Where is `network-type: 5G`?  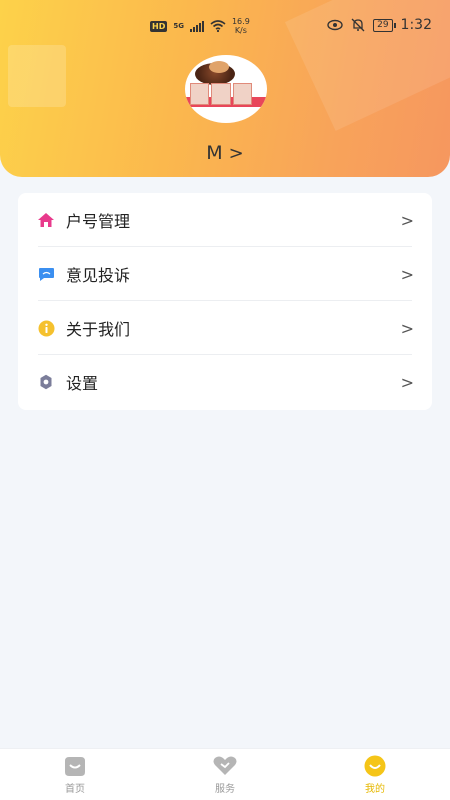
network-type: 5G is located at coordinates (178, 25).